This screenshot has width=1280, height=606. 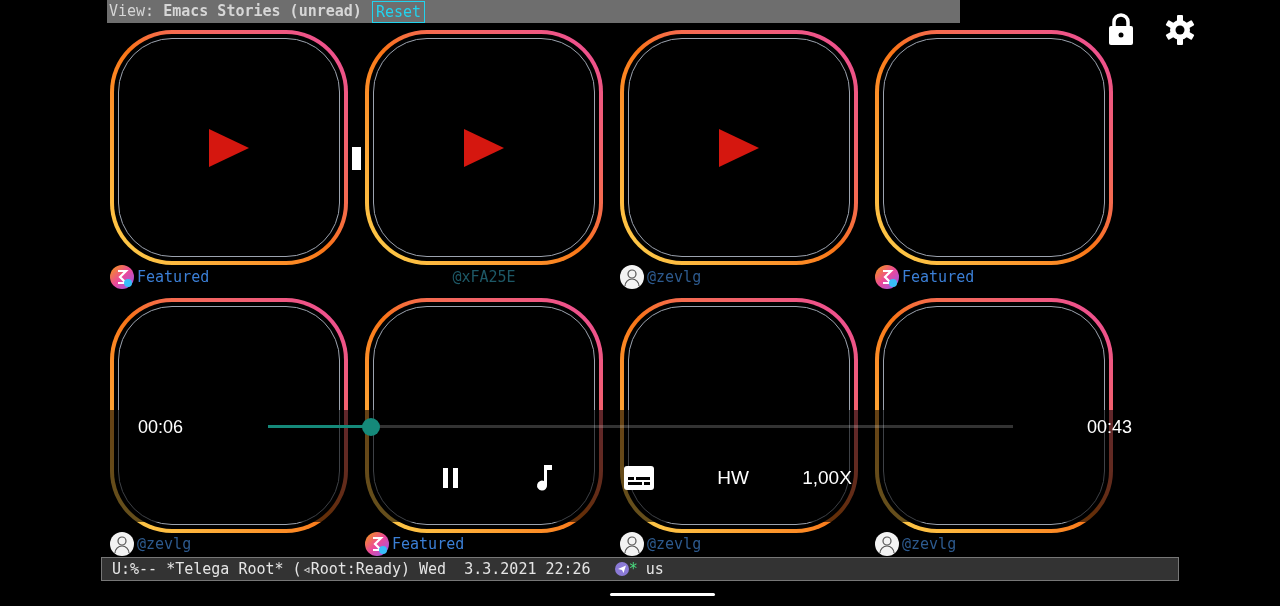 What do you see at coordinates (733, 478) in the screenshot?
I see `decoder-button: HW` at bounding box center [733, 478].